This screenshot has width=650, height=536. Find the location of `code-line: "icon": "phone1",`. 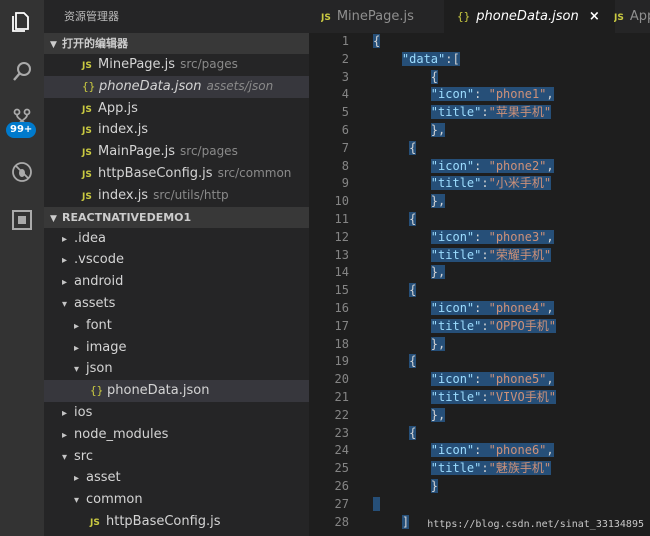

code-line: "icon": "phone1", is located at coordinates (464, 95).